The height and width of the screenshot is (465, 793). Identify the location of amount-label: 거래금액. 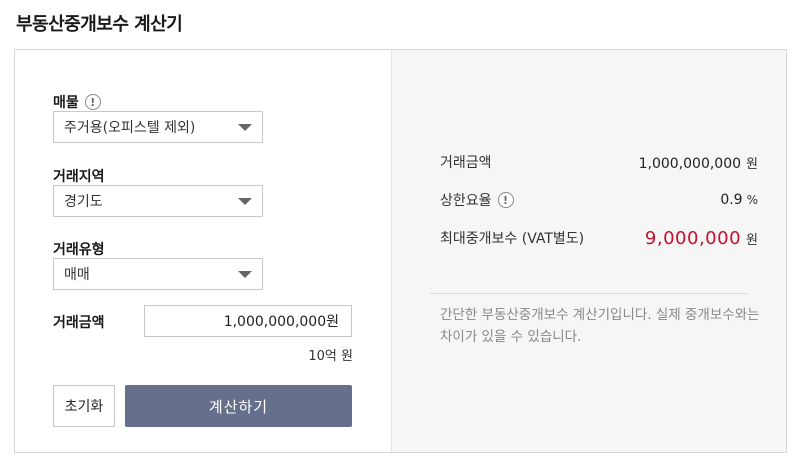
(79, 323).